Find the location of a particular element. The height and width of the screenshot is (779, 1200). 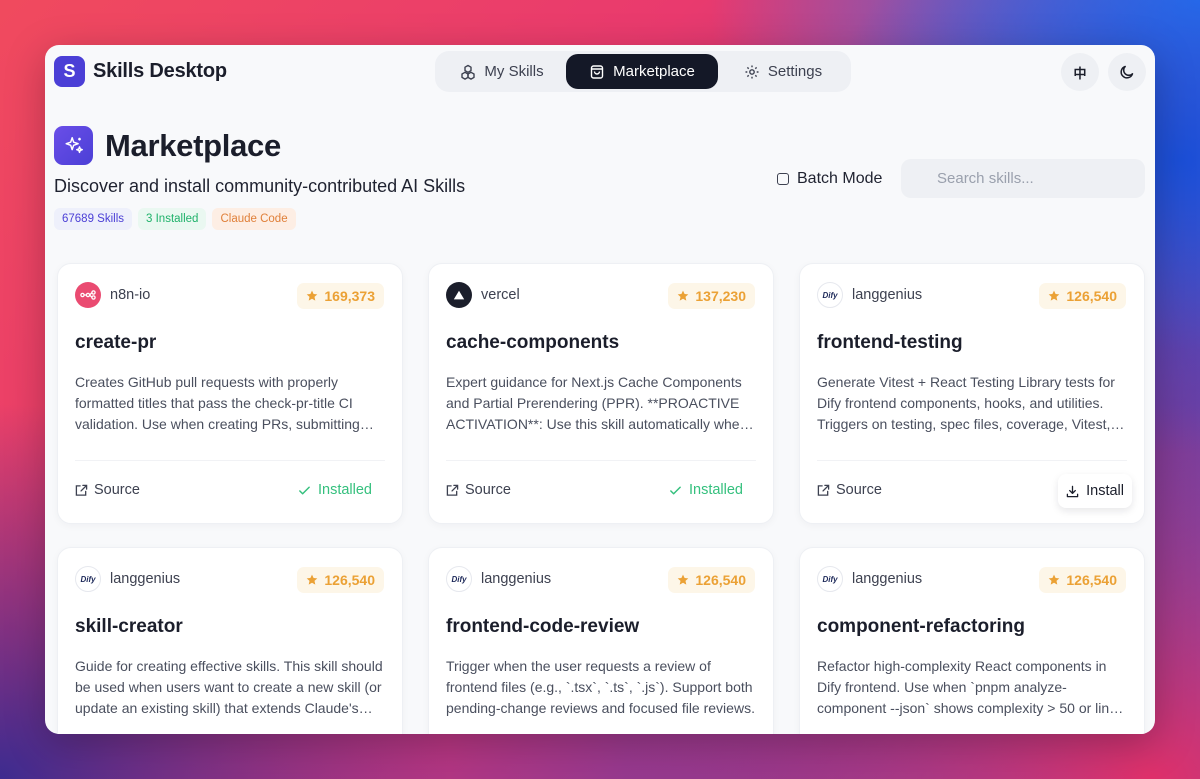

batch-mode-checkbox is located at coordinates (783, 179).